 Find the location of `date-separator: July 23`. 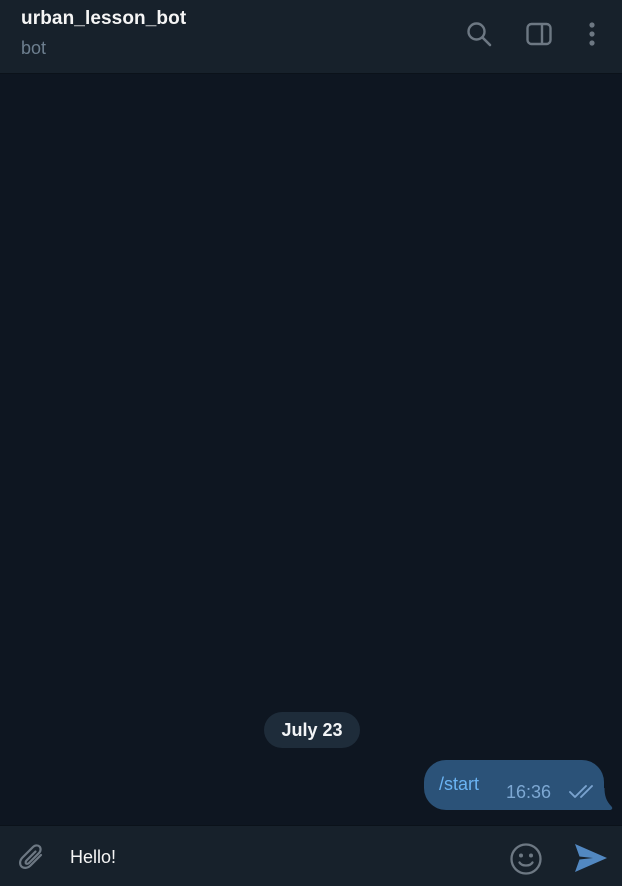

date-separator: July 23 is located at coordinates (312, 730).